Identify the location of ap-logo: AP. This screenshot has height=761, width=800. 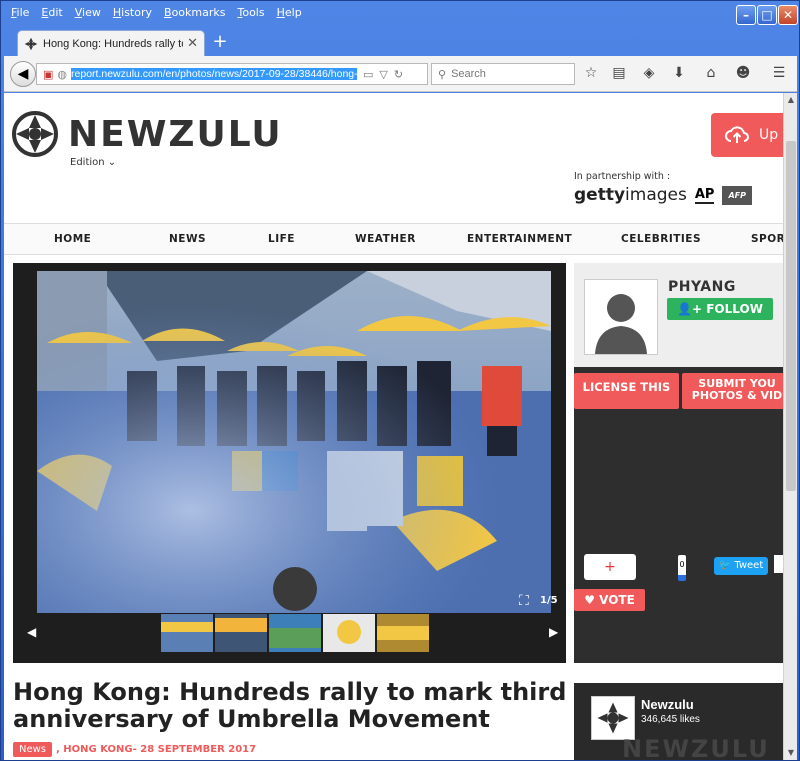
(704, 195).